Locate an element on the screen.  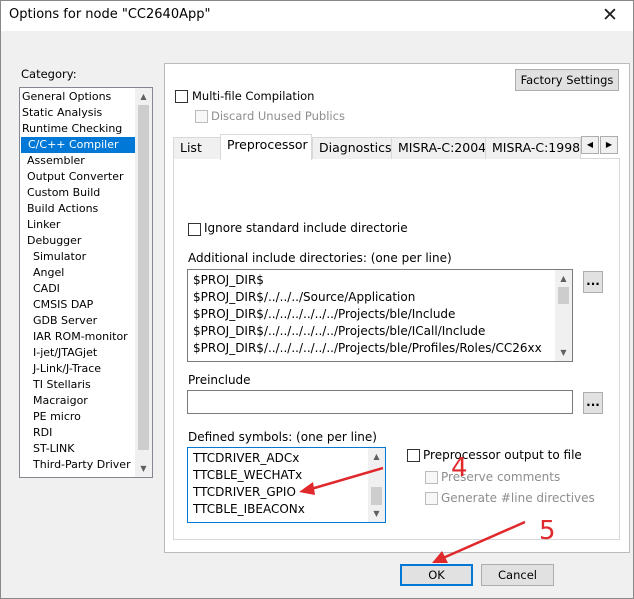
annotation-step-5: 5 is located at coordinates (547, 531).